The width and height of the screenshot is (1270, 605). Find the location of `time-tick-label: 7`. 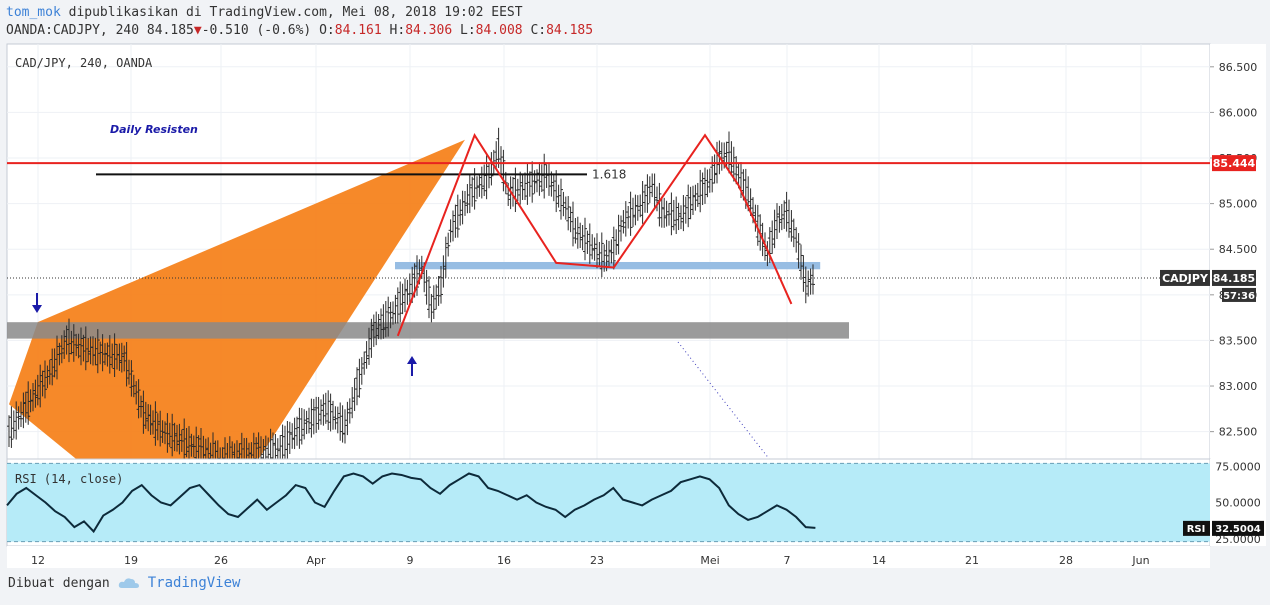

time-tick-label: 7 is located at coordinates (787, 560).